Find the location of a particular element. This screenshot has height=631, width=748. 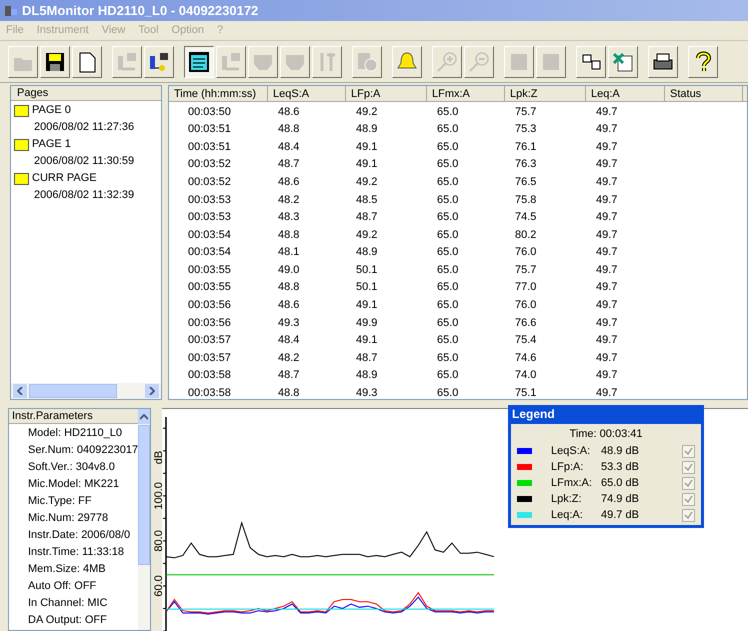

table-cell: 77.0 is located at coordinates (525, 287).